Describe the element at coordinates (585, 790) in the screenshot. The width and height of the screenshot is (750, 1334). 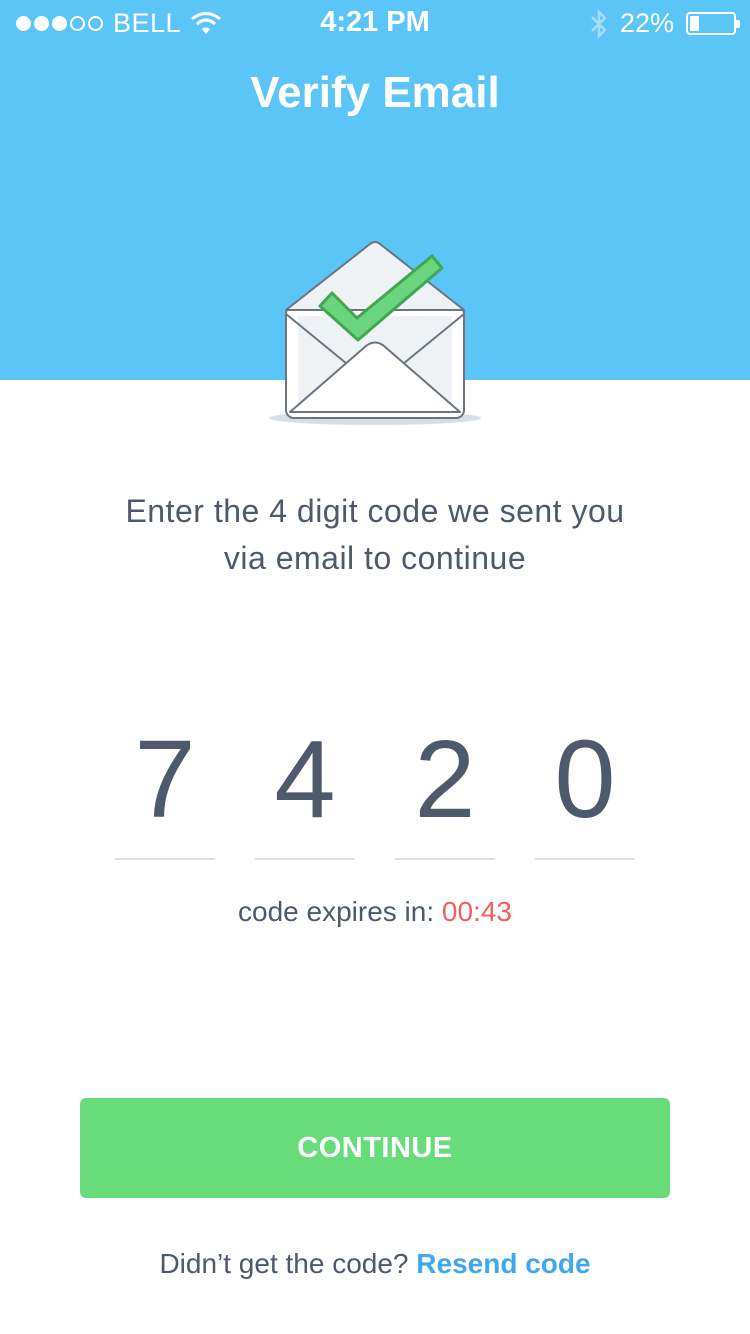
I see `code-digit-4: 0` at that location.